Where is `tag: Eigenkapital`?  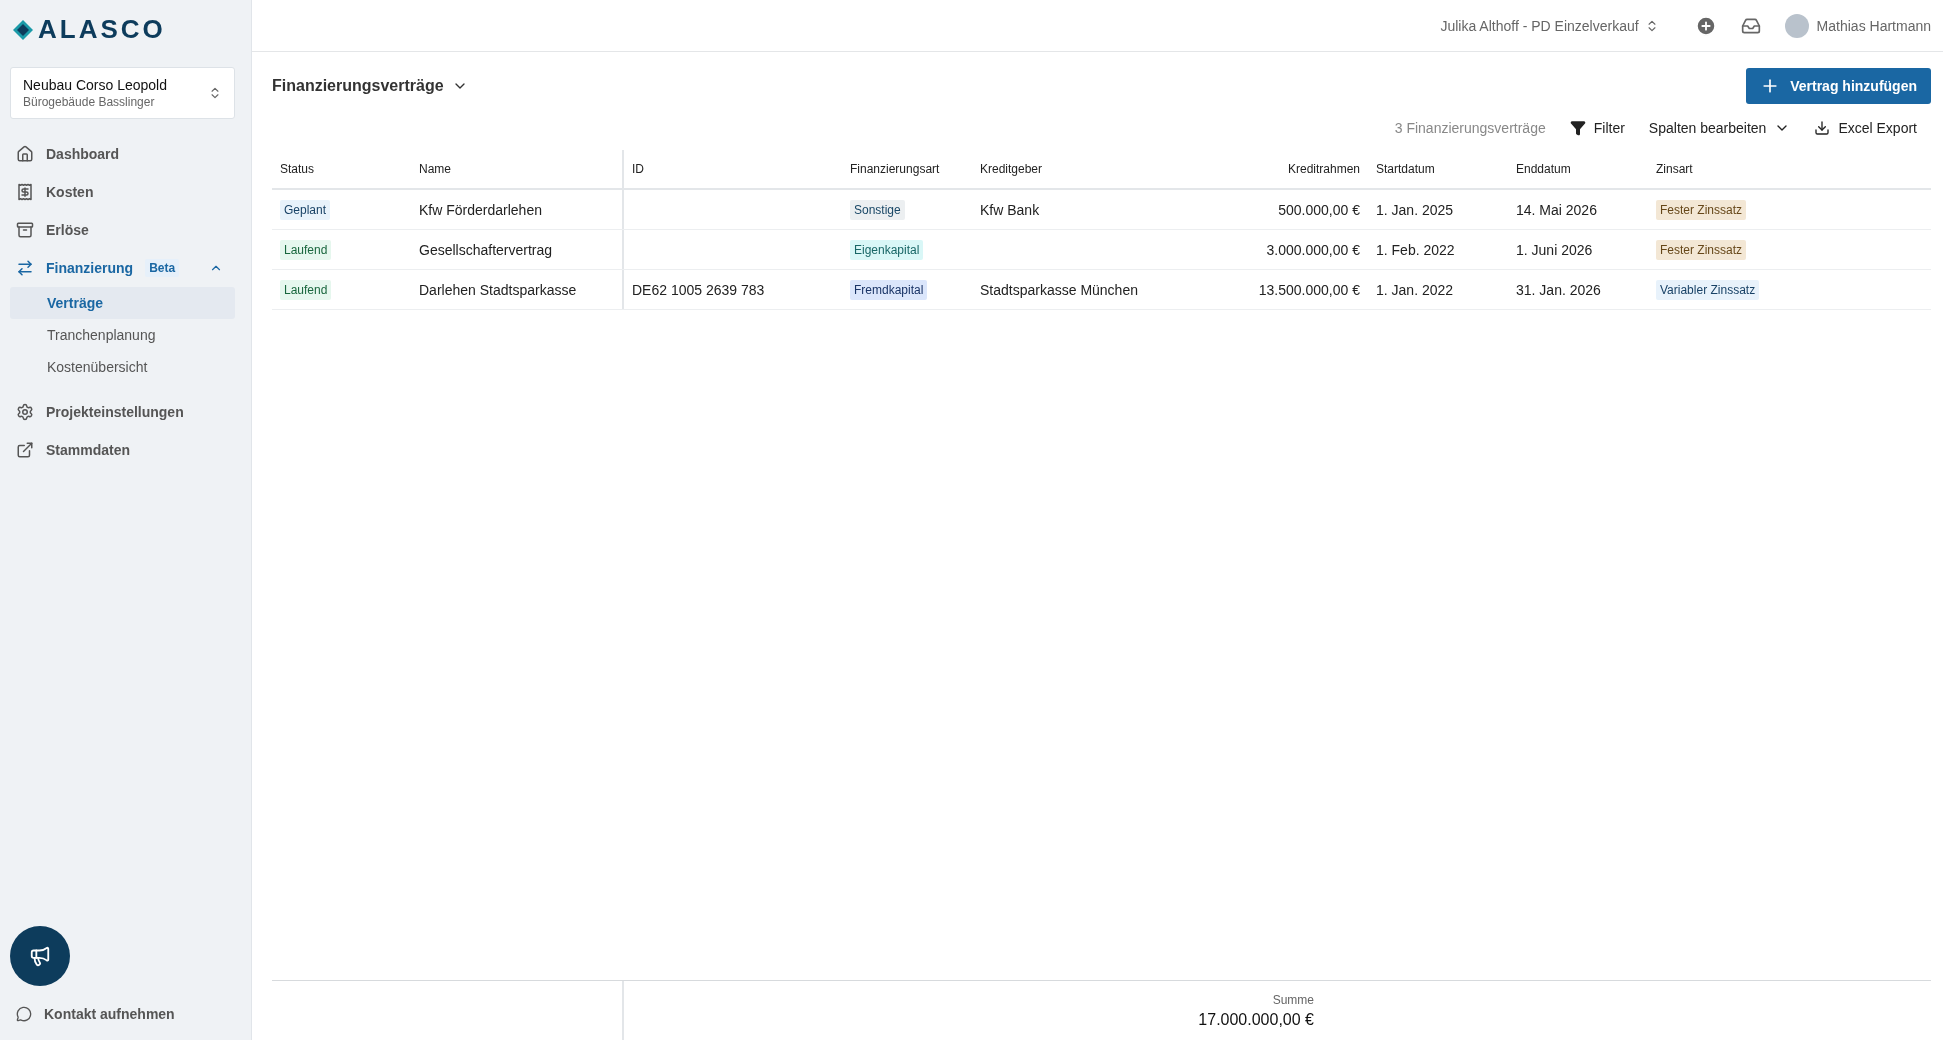
tag: Eigenkapital is located at coordinates (887, 249).